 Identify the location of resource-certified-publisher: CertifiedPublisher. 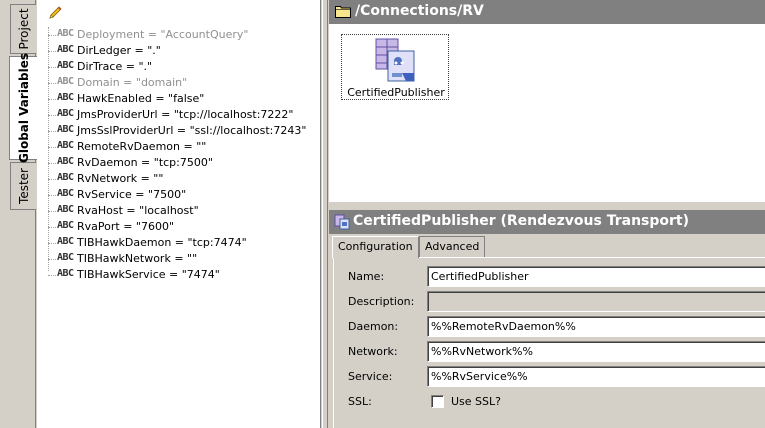
(395, 67).